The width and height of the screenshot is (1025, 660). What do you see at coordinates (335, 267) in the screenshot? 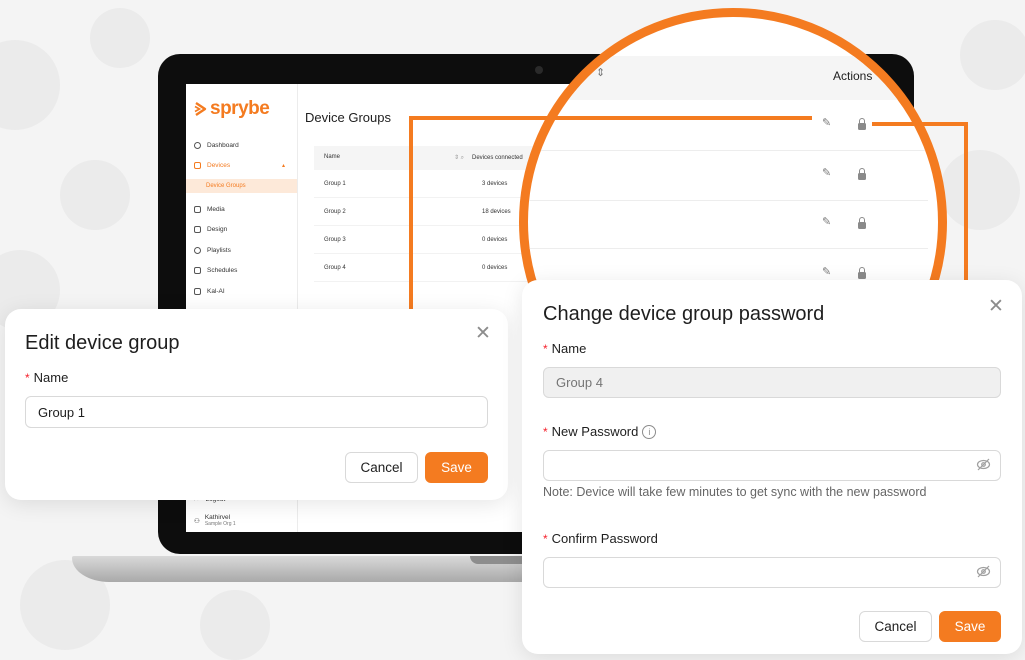
I see `cell-name: Group 4` at bounding box center [335, 267].